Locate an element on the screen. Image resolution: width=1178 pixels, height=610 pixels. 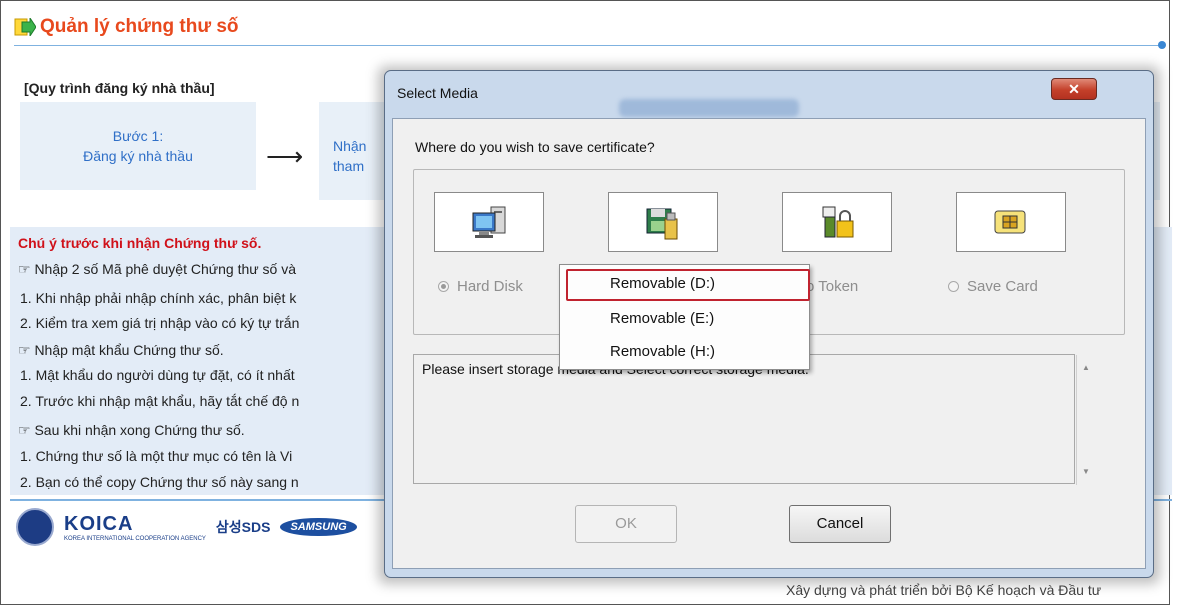
save-card-label: Save Card is located at coordinates (1002, 286).